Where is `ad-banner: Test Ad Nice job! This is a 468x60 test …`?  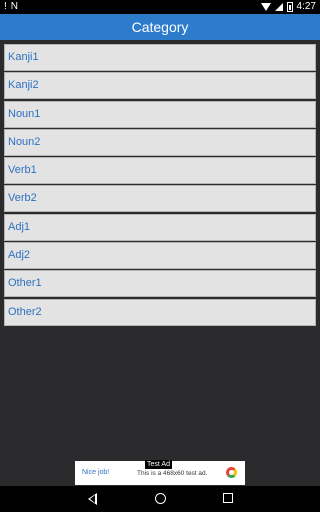 ad-banner: Test Ad Nice job! This is a 468x60 test … is located at coordinates (160, 472).